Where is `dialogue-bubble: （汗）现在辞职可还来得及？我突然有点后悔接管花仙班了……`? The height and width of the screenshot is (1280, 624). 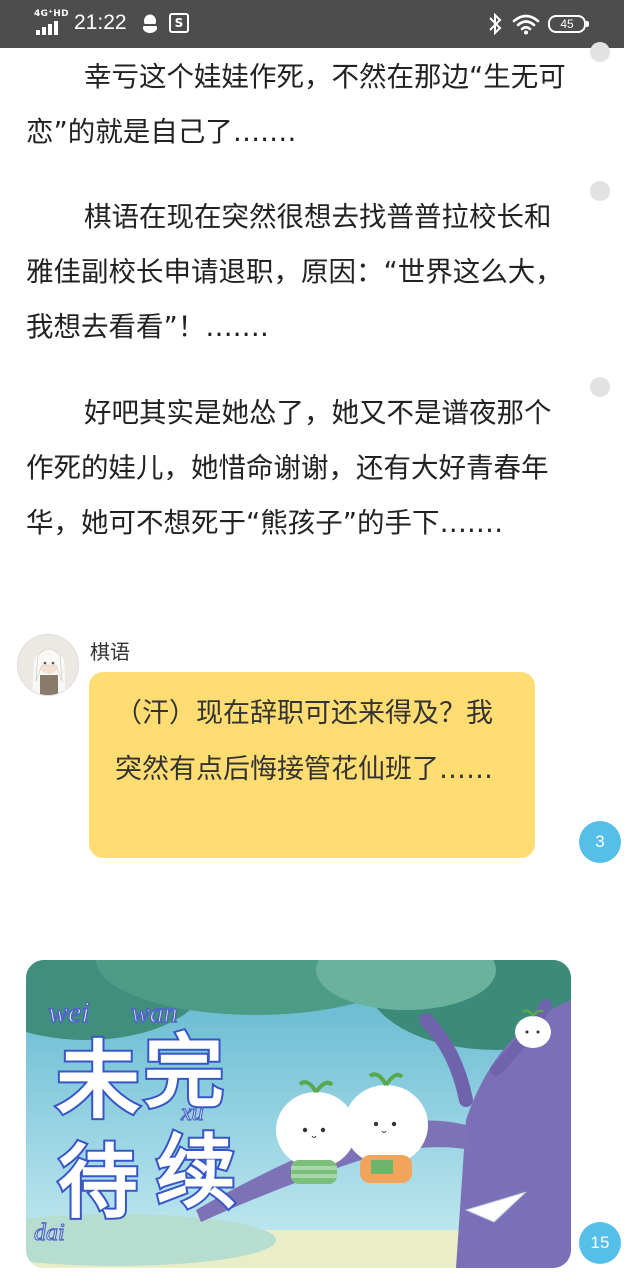
dialogue-bubble: （汗）现在辞职可还来得及？我突然有点后悔接管花仙班了…… is located at coordinates (312, 765).